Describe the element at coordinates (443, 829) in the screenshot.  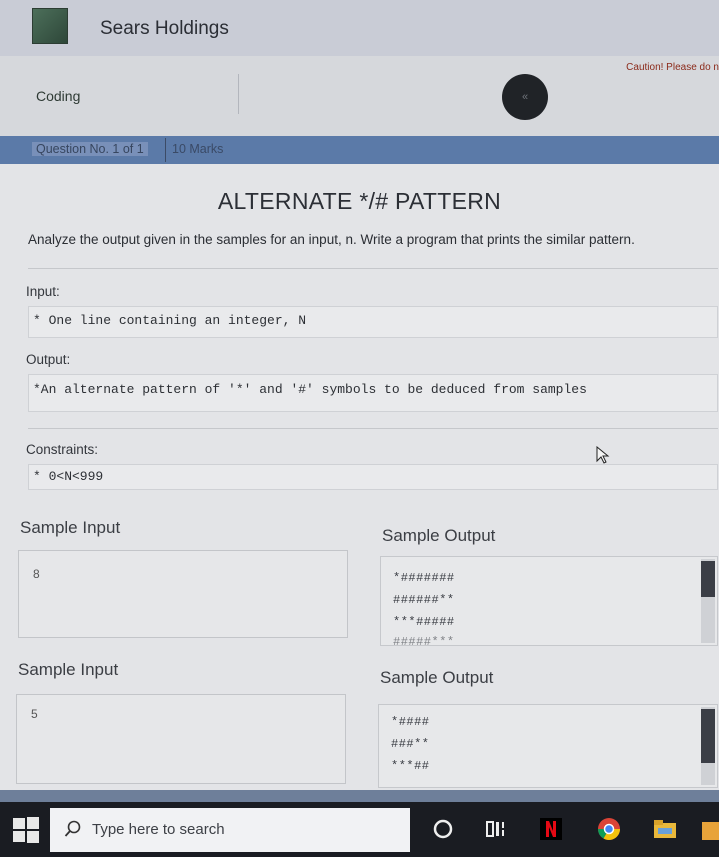
I see `cortana-icon` at that location.